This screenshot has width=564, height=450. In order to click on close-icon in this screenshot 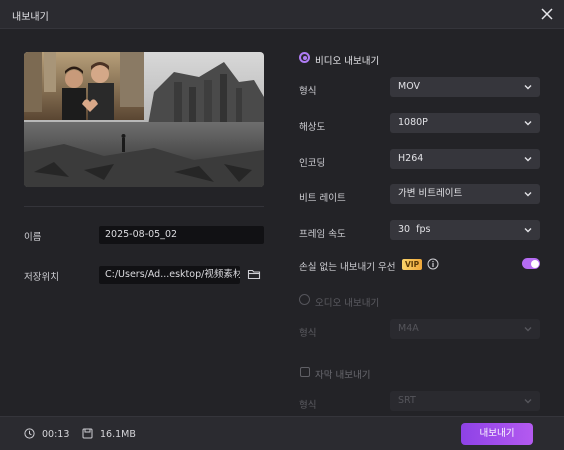, I will do `click(547, 14)`.